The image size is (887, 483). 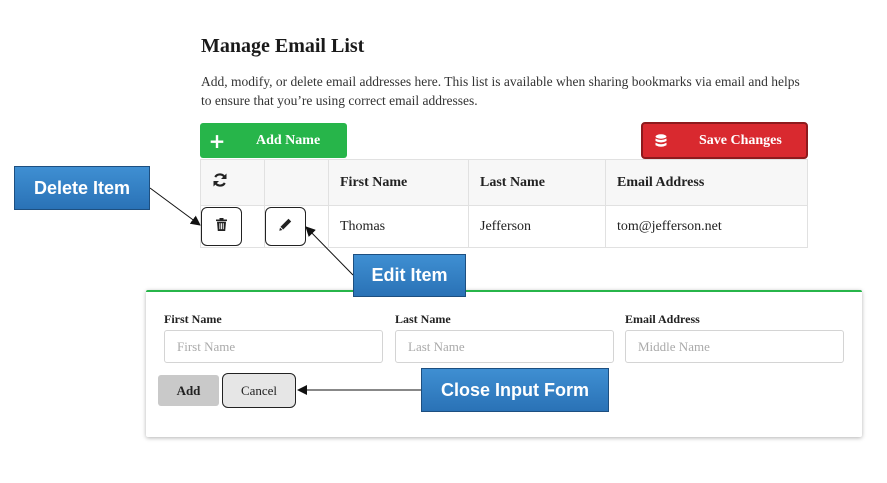 What do you see at coordinates (740, 140) in the screenshot?
I see `save-changes-label: Save Changes` at bounding box center [740, 140].